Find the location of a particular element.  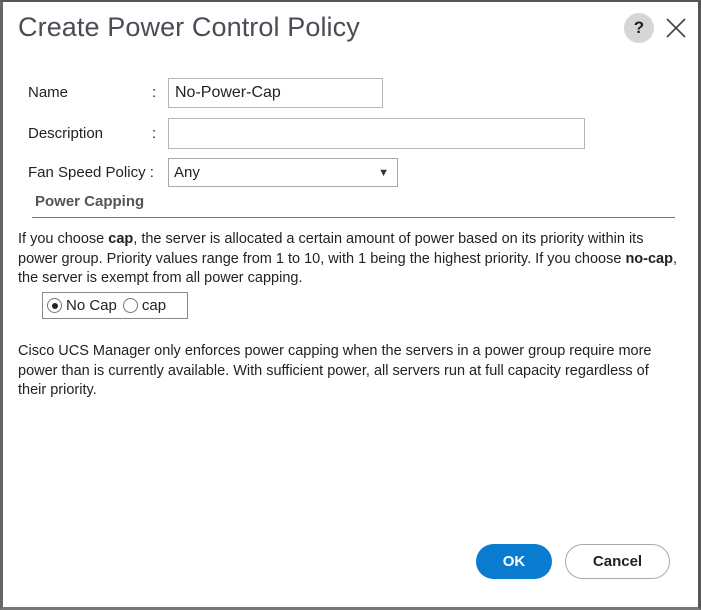

help-icon: ? is located at coordinates (639, 27).